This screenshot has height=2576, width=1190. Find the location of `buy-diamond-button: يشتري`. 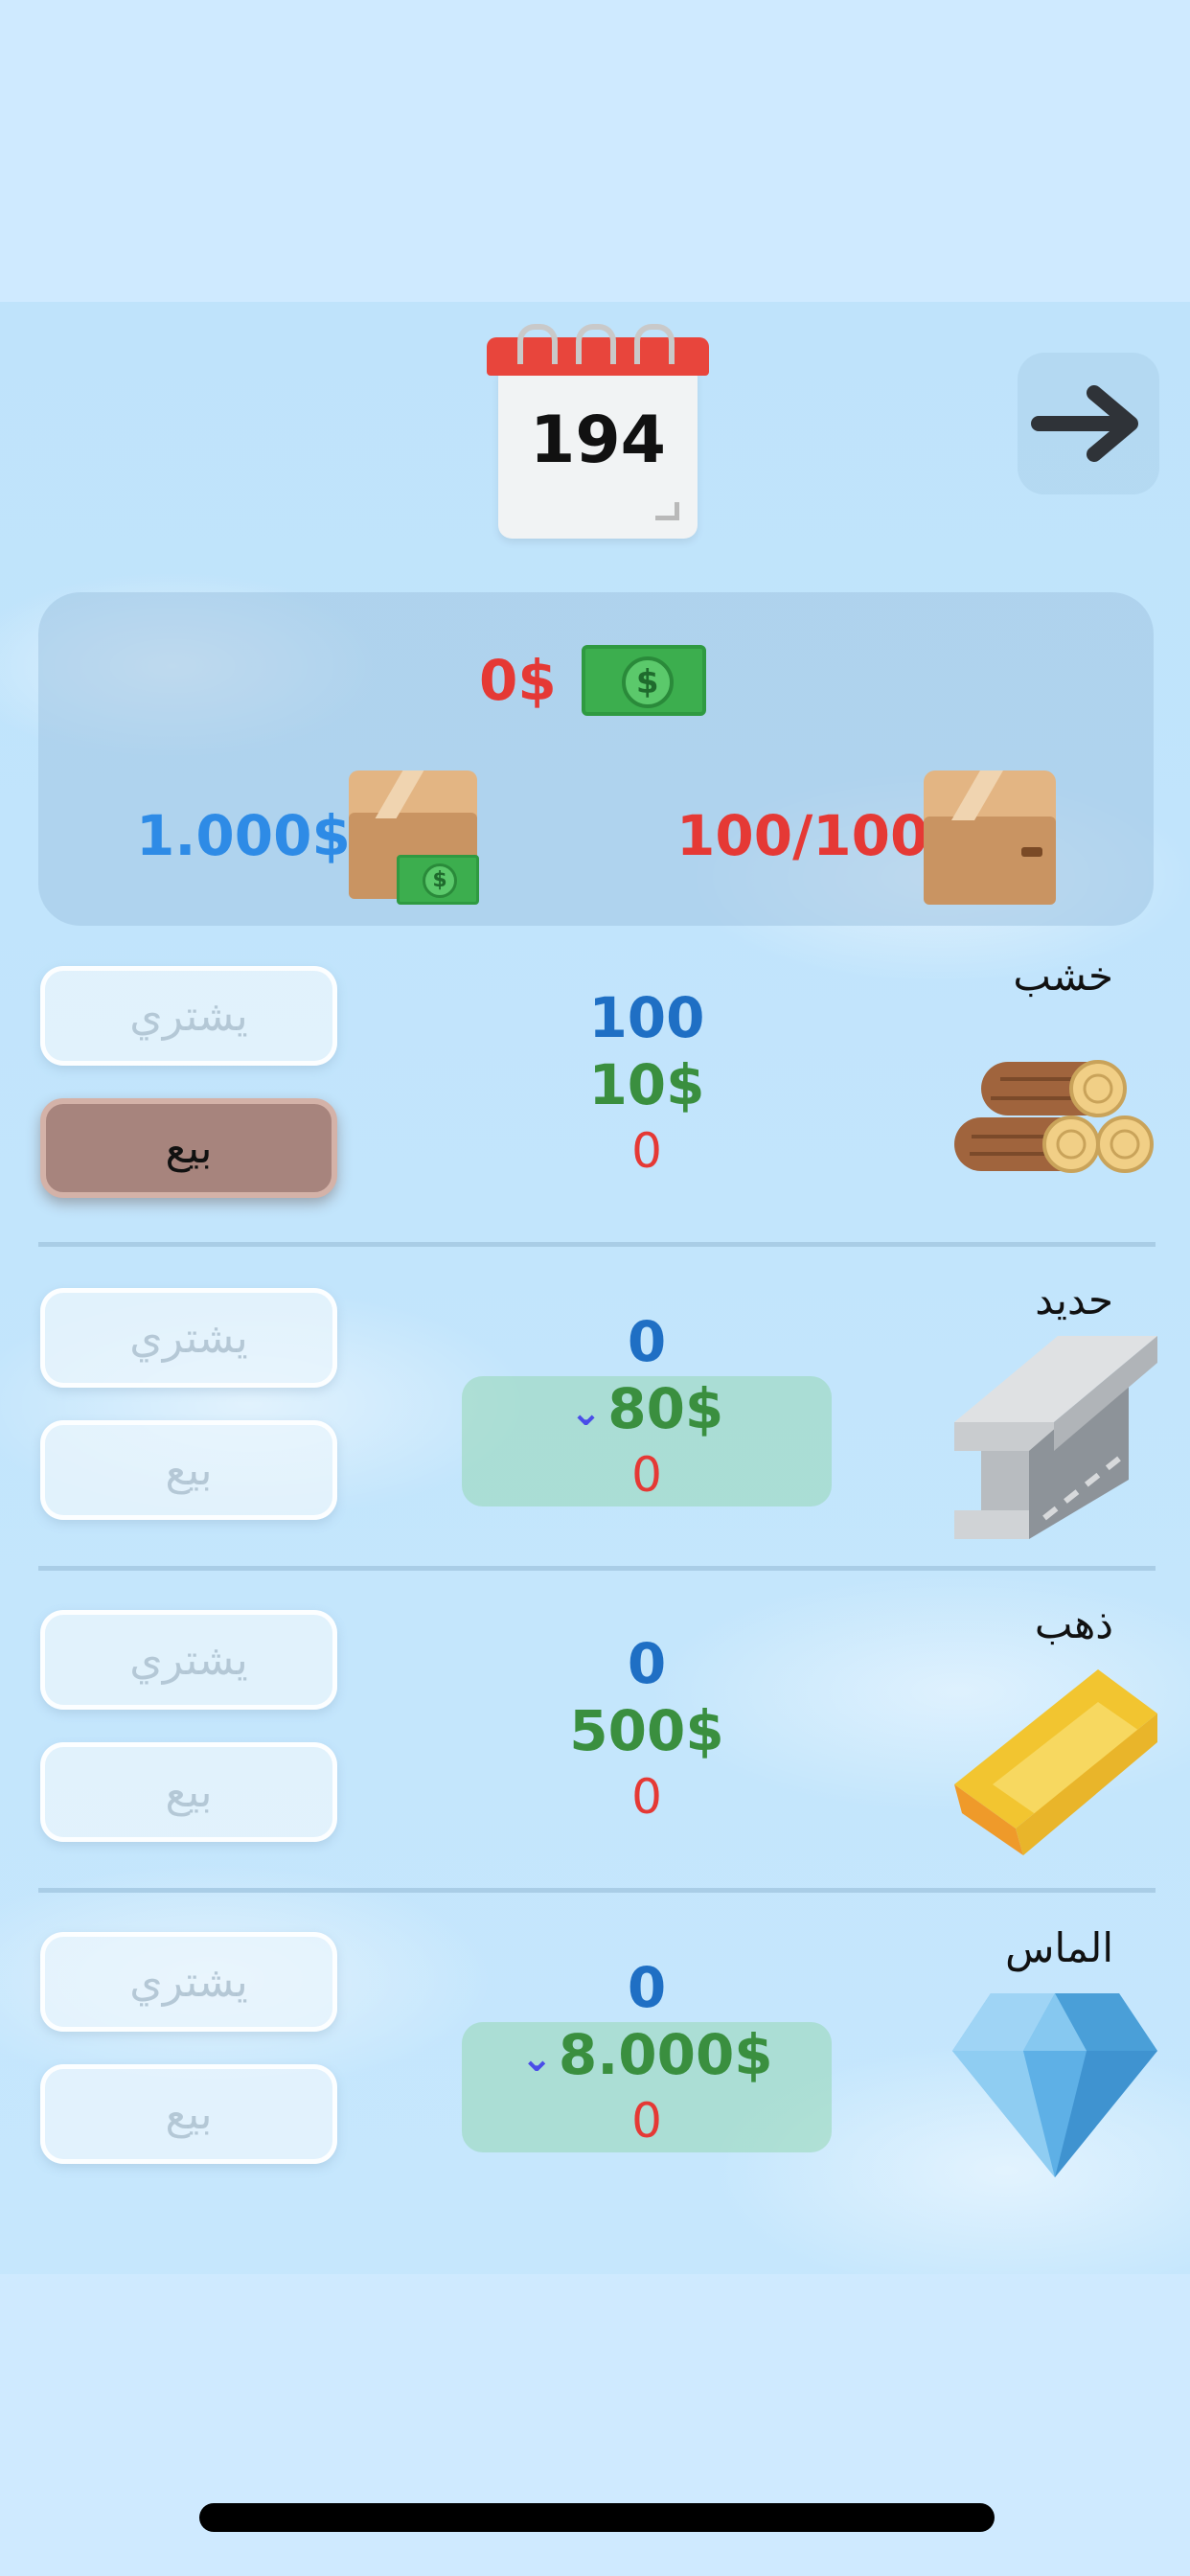

buy-diamond-button: يشتري is located at coordinates (189, 1982).